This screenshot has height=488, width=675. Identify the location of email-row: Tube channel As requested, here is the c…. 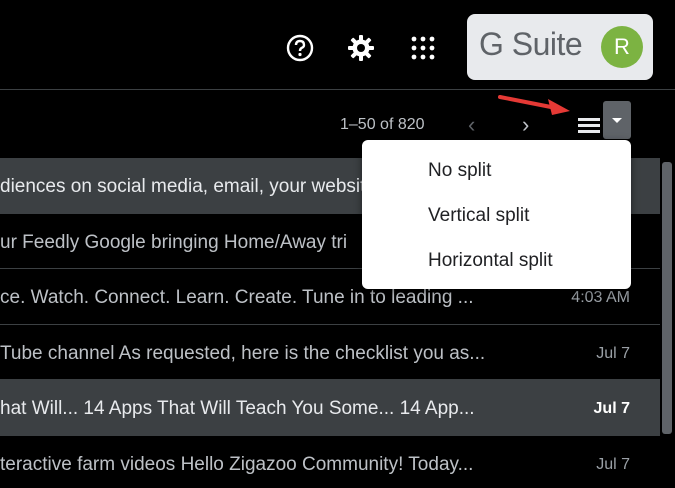
(330, 353).